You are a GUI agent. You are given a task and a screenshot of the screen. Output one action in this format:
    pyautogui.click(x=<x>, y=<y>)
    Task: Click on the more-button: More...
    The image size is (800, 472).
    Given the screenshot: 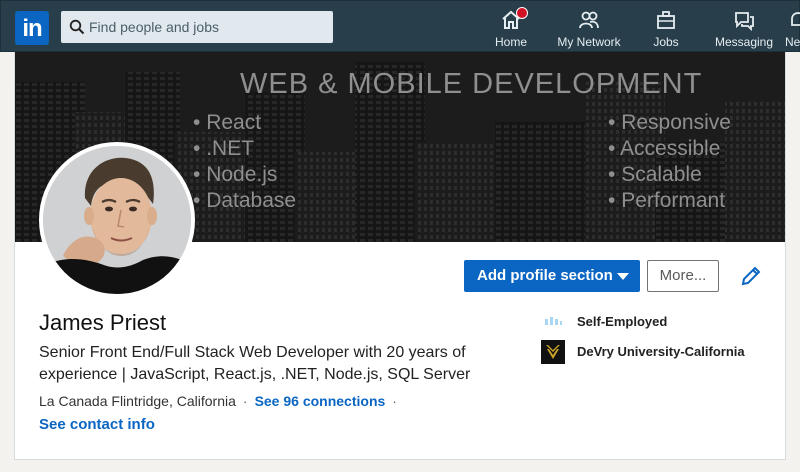 What is the action you would take?
    pyautogui.click(x=683, y=276)
    